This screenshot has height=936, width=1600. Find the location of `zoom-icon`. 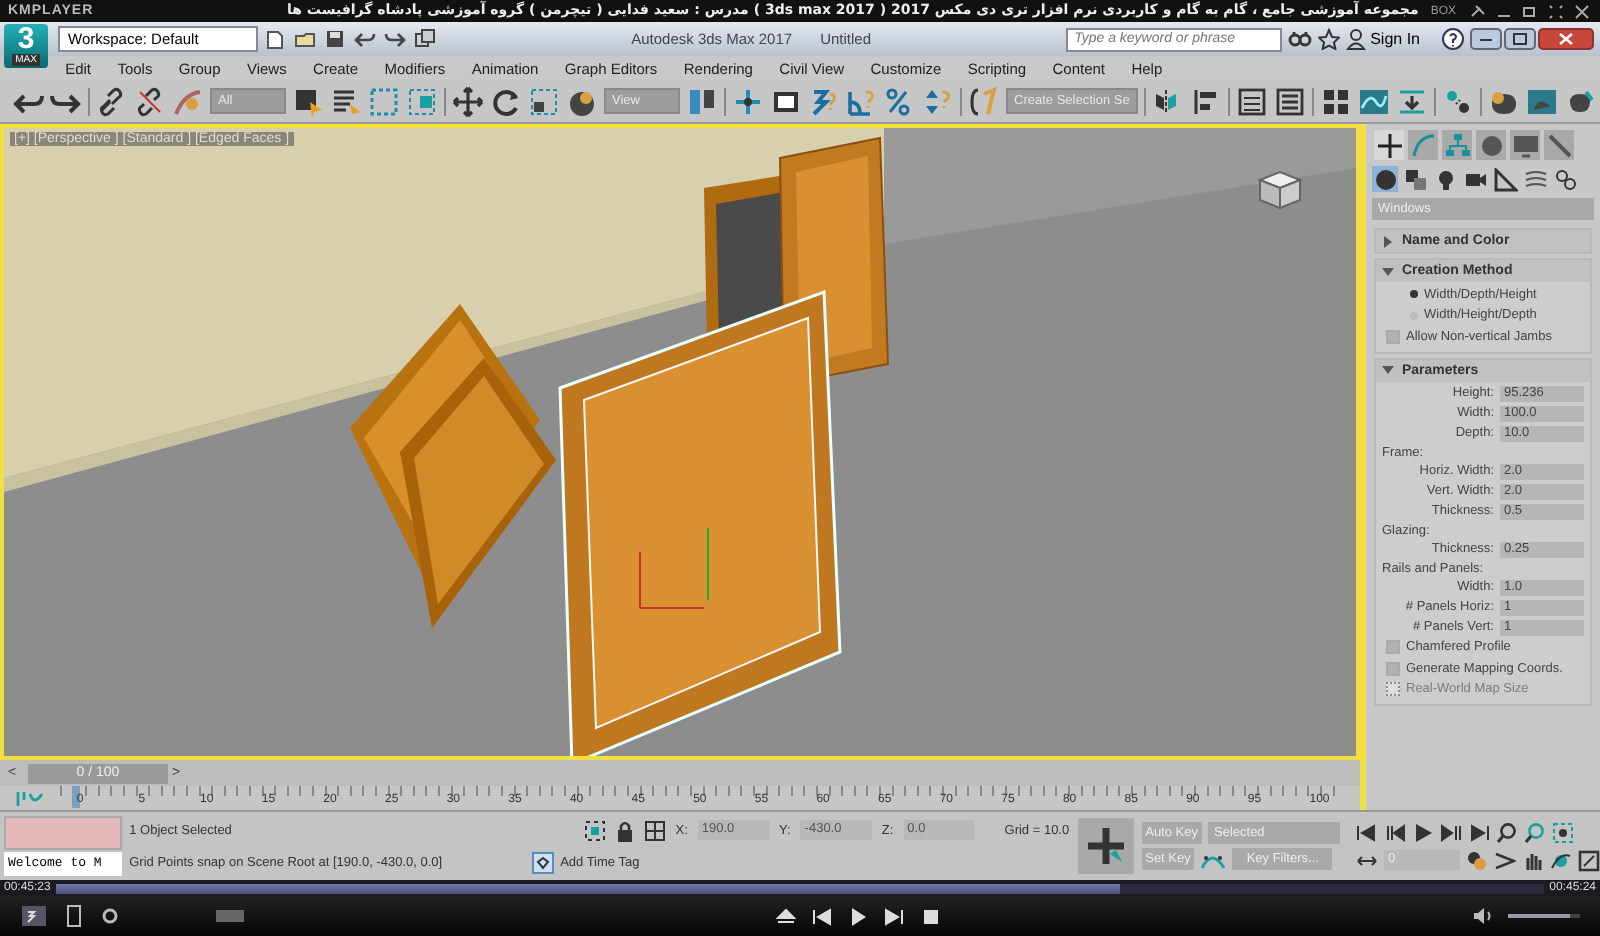

zoom-icon is located at coordinates (1507, 832).